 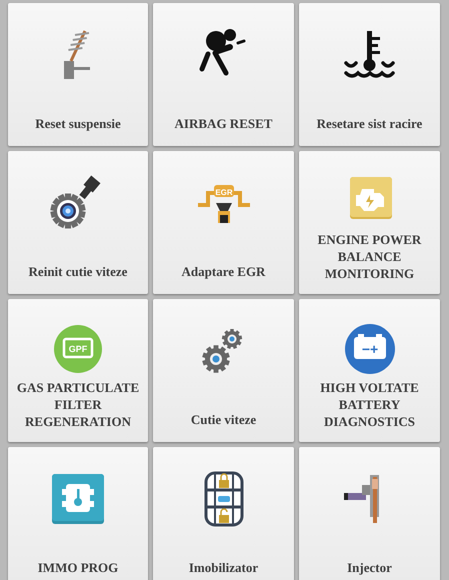 What do you see at coordinates (78, 222) in the screenshot?
I see `function-tile: Reinit cutie viteze` at bounding box center [78, 222].